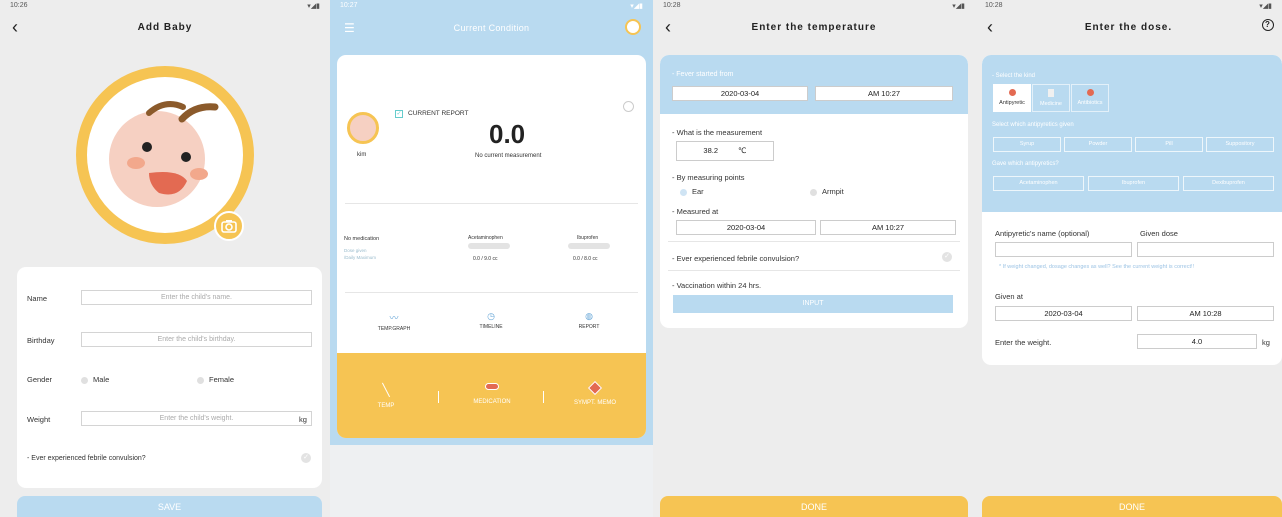 This screenshot has height=517, width=1282. Describe the element at coordinates (386, 406) in the screenshot. I see `action-temp-label: TEMP` at that location.